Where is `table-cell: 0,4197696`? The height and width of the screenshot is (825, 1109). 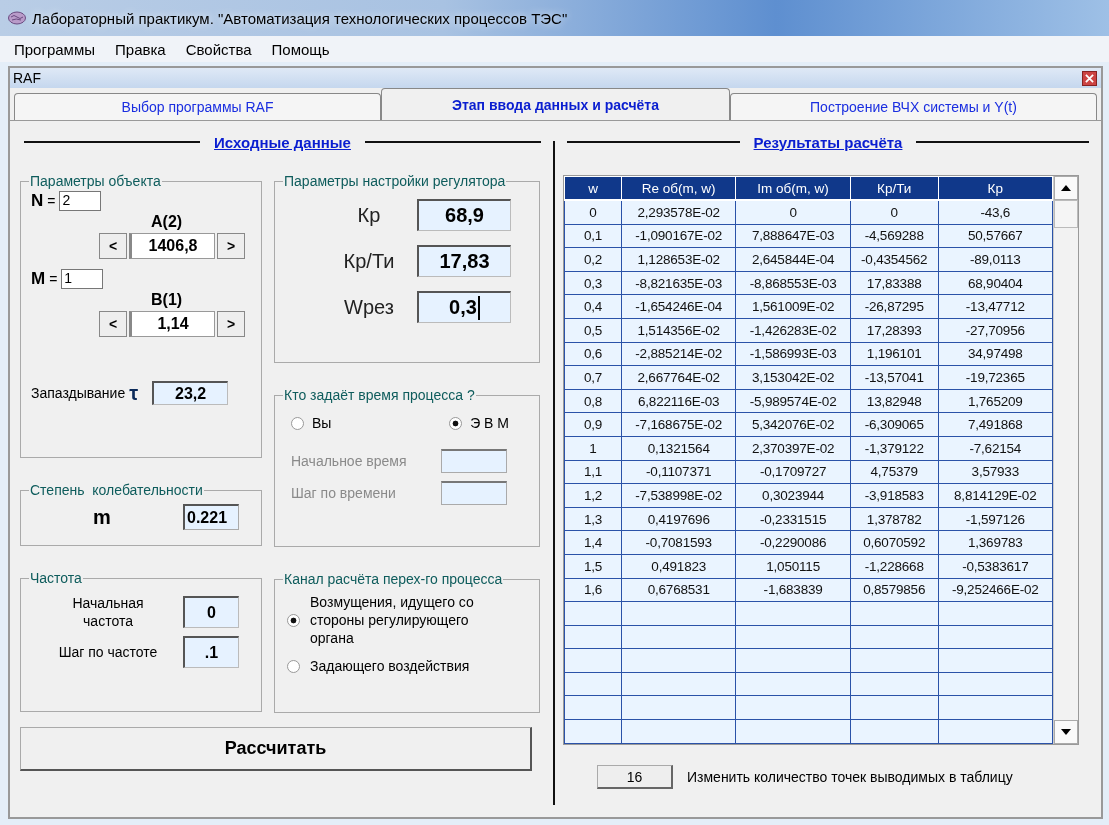
table-cell: 0,4197696 is located at coordinates (678, 519).